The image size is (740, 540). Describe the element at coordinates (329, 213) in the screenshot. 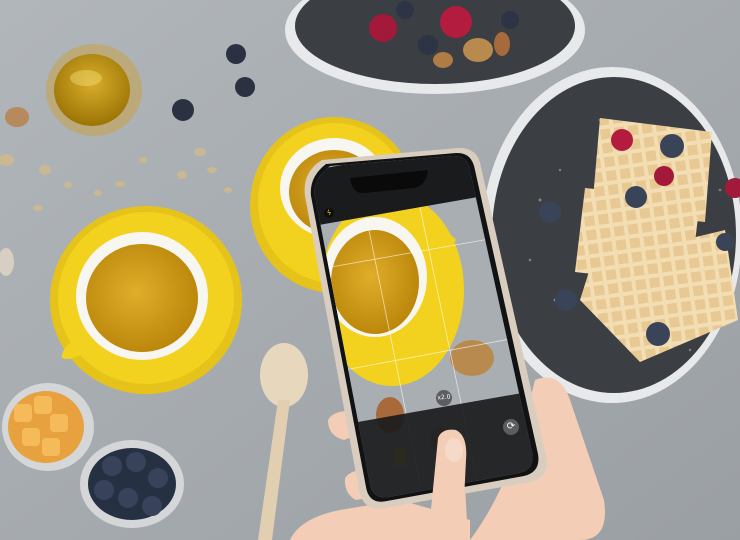

I see `flash-icon: ϟ` at that location.